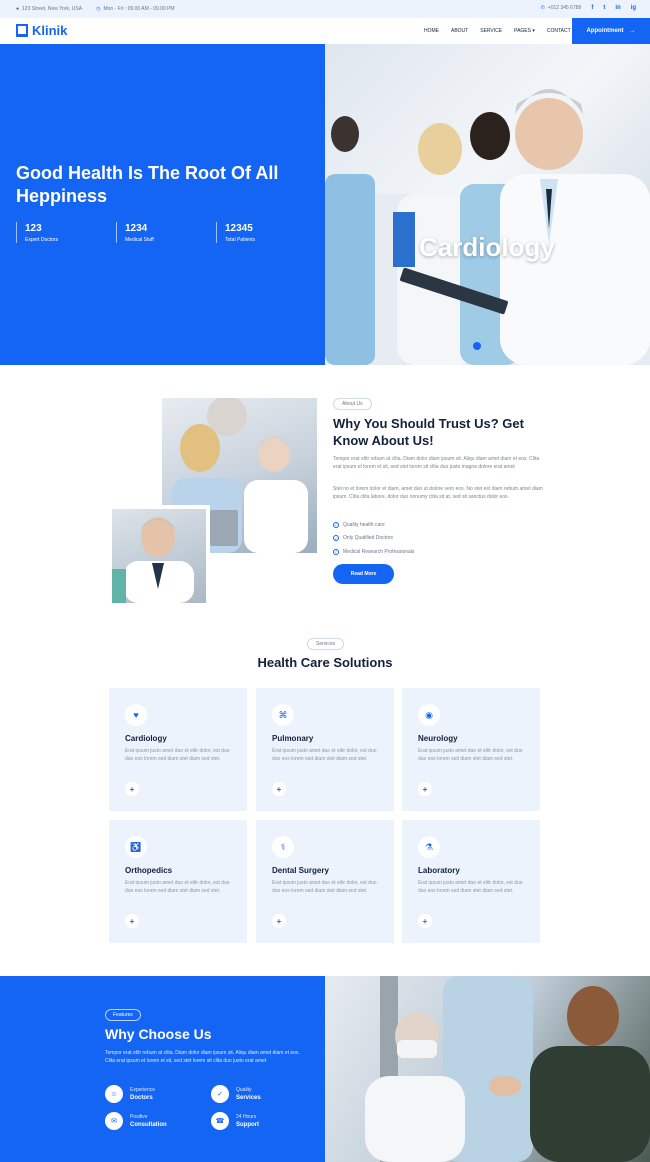 This screenshot has height=1162, width=650. I want to click on wheelchair-icon: ♿, so click(136, 847).